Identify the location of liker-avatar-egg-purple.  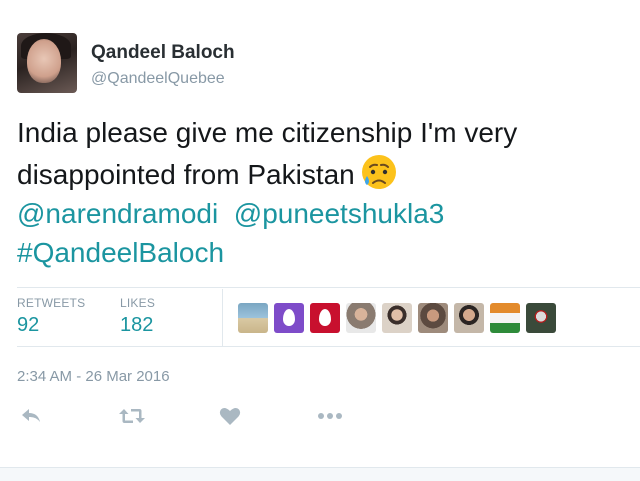
(289, 318).